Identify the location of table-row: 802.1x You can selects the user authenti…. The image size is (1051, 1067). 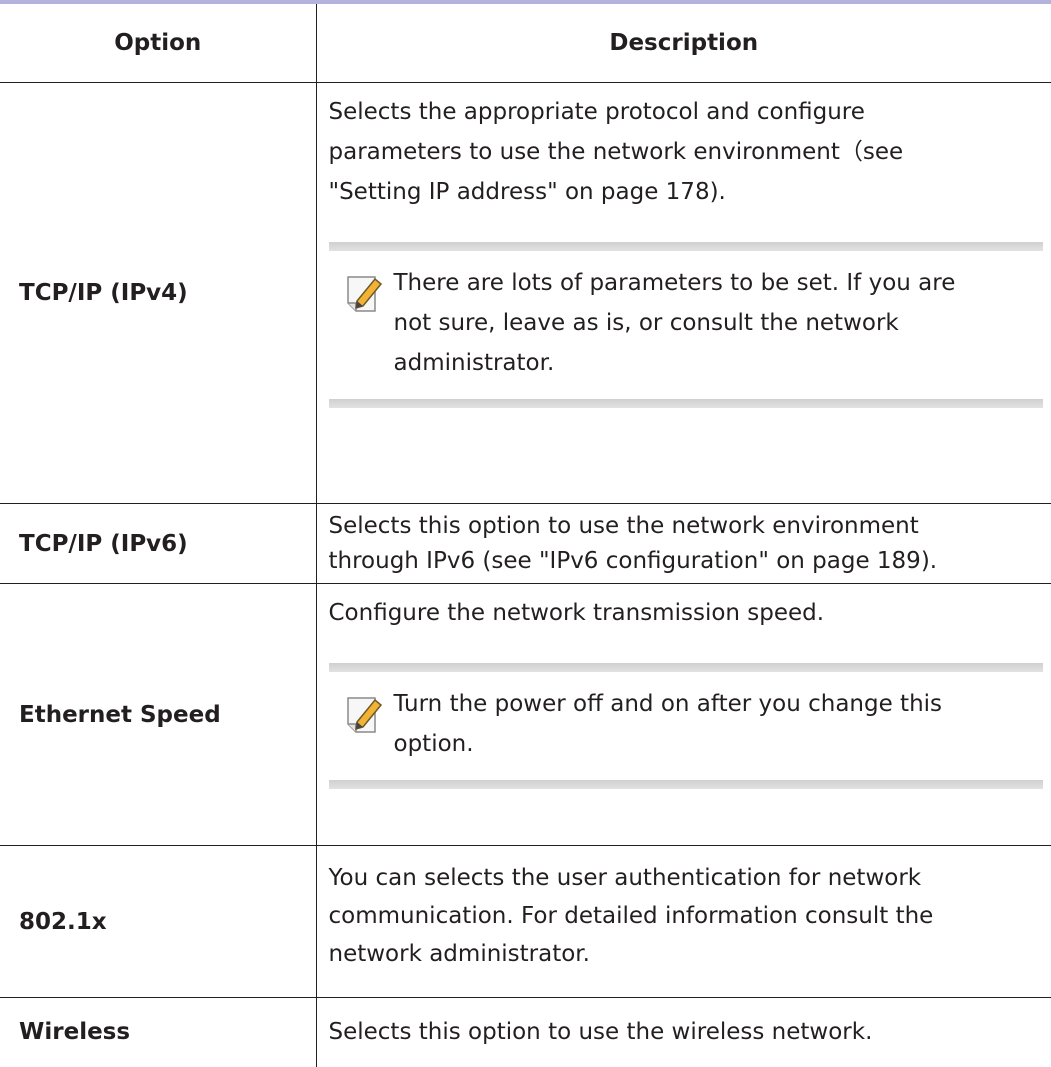
(525, 921).